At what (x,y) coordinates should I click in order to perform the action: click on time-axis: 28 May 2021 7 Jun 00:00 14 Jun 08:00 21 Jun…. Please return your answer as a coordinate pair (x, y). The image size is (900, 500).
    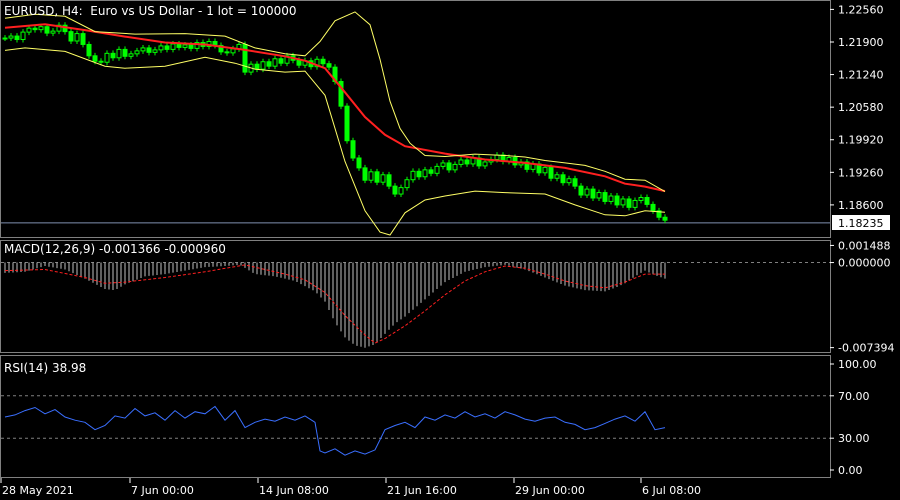
    Looking at the image, I should click on (350, 487).